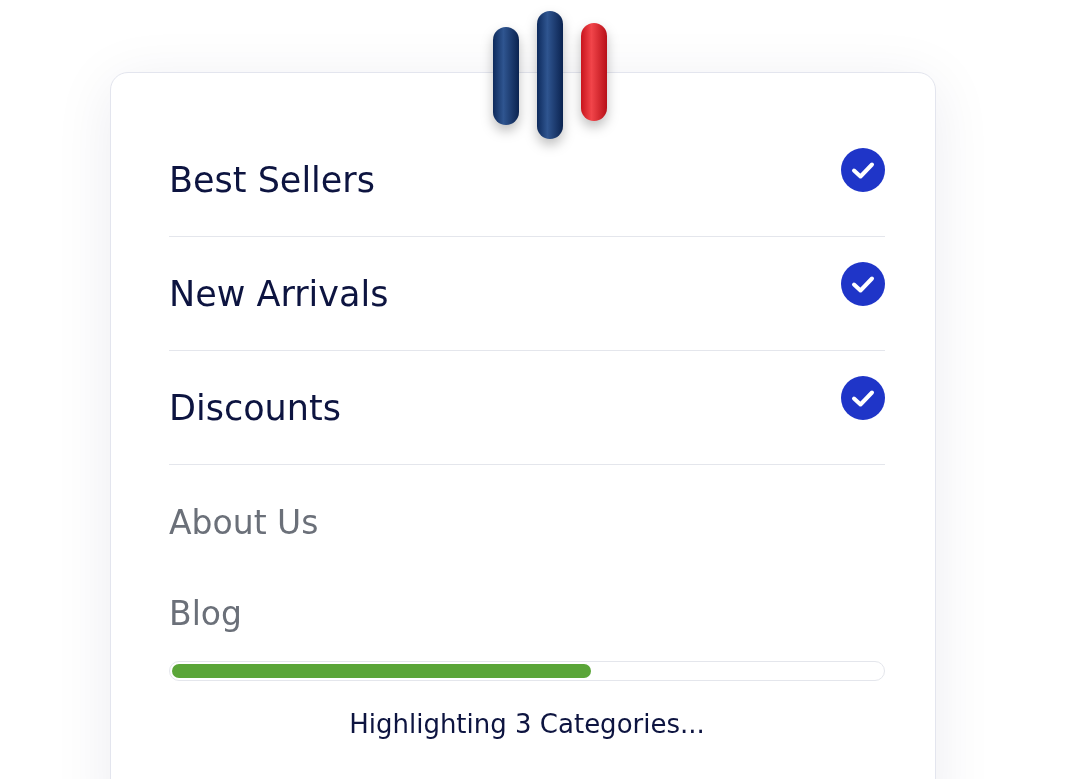 This screenshot has height=779, width=1065. I want to click on category-label: Best Sellers, so click(272, 179).